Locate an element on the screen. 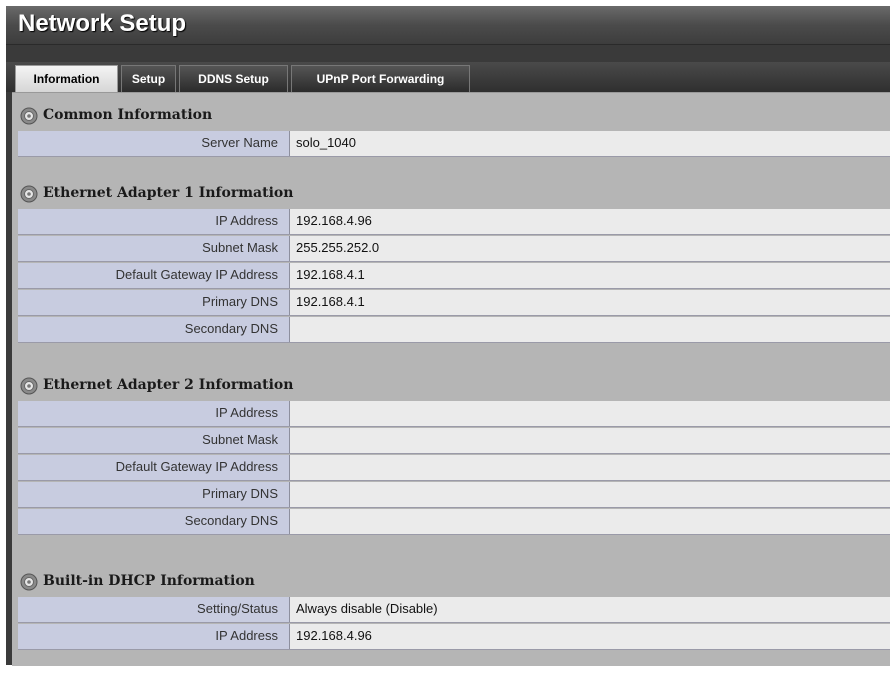  table-row: Setting/Status Always disable (Disable) is located at coordinates (454, 610).